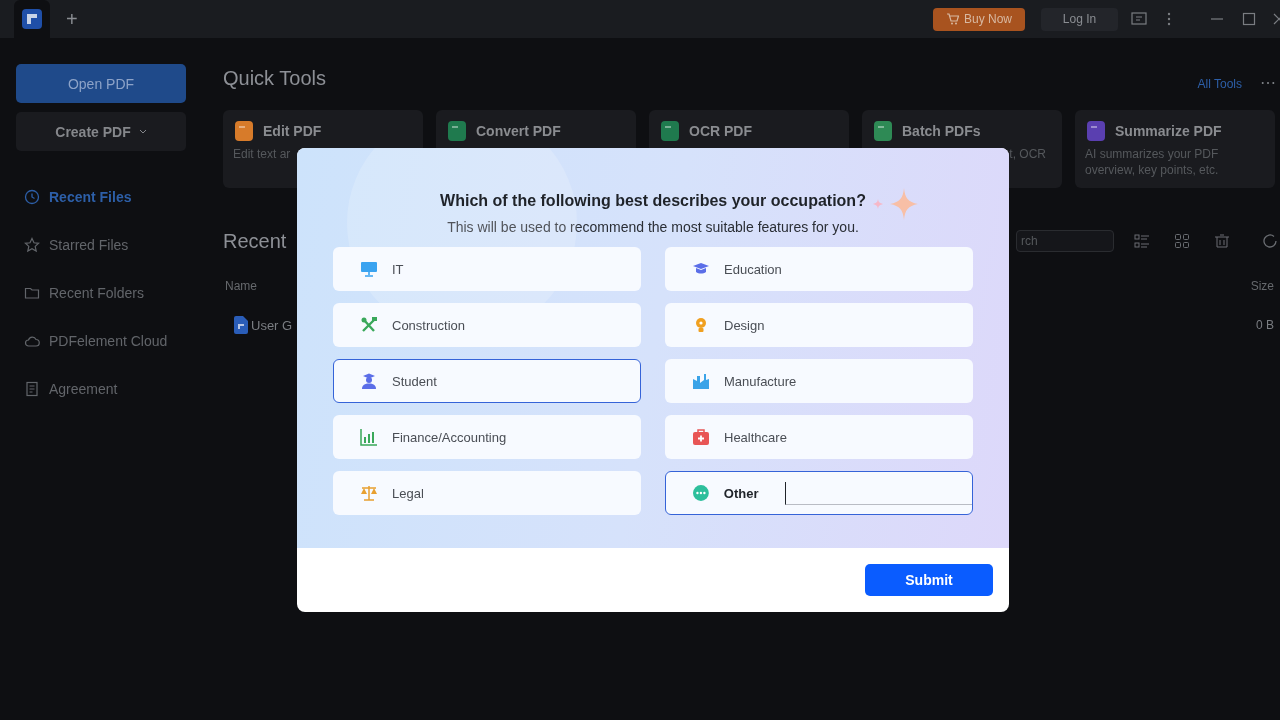  Describe the element at coordinates (701, 437) in the screenshot. I see `first-aid-icon` at that location.